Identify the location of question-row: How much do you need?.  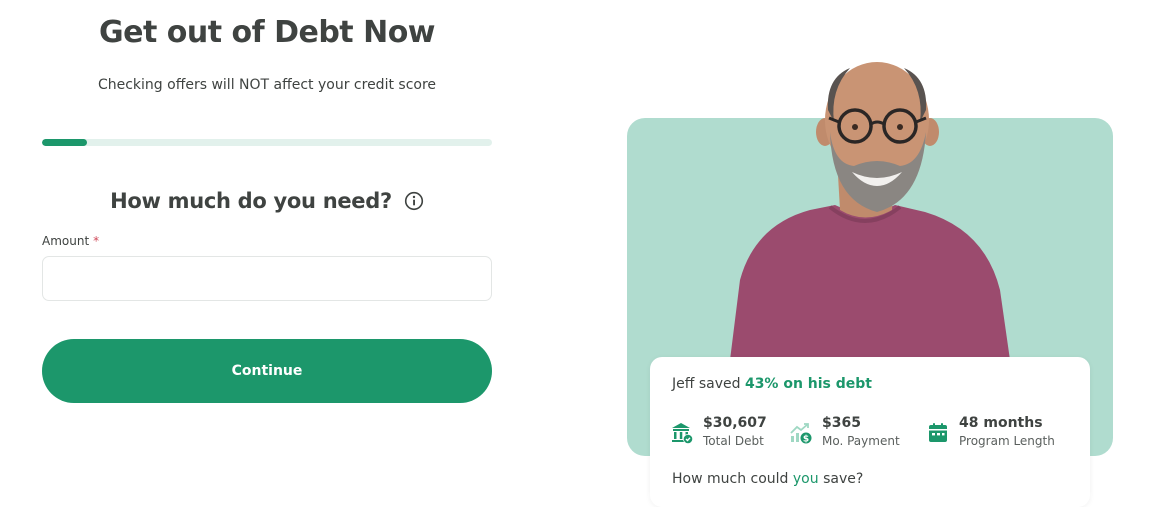
(267, 201).